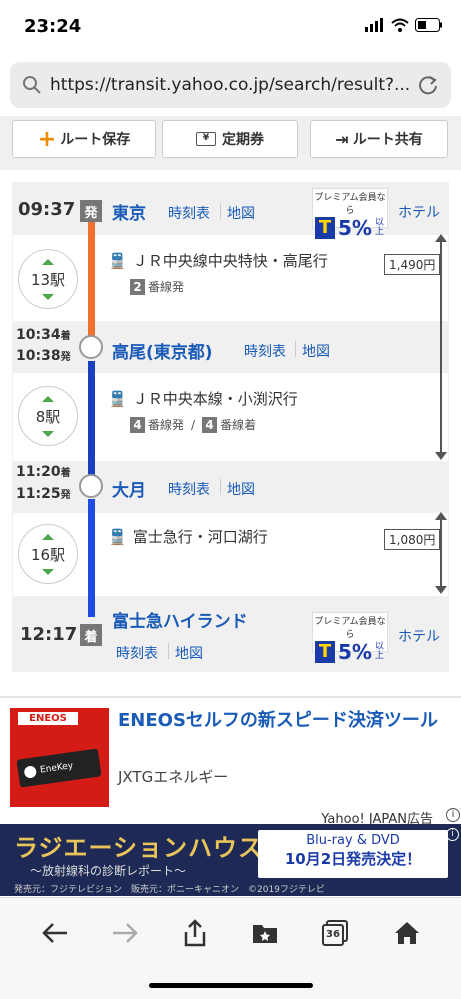 Image resolution: width=461 pixels, height=999 pixels. What do you see at coordinates (230, 139) in the screenshot?
I see `commuter-pass-button: ¥ 定期券` at bounding box center [230, 139].